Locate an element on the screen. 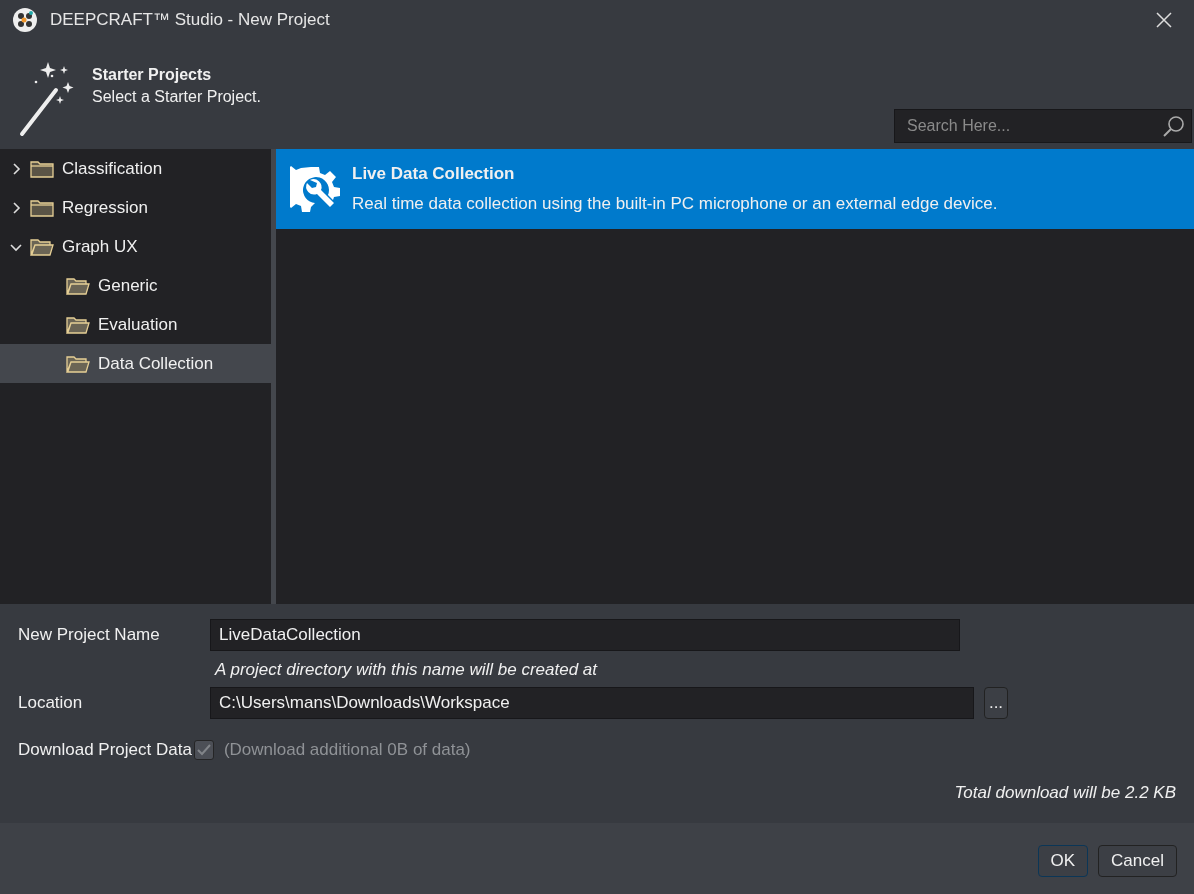 The height and width of the screenshot is (894, 1194). tree-item-label: Classification is located at coordinates (112, 168).